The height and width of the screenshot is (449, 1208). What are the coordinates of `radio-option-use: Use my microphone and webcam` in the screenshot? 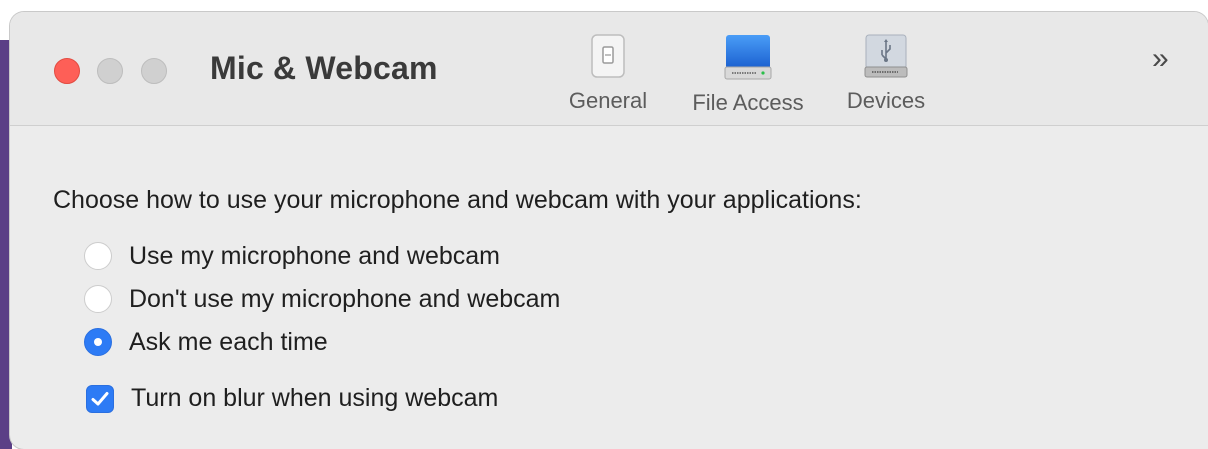 It's located at (292, 256).